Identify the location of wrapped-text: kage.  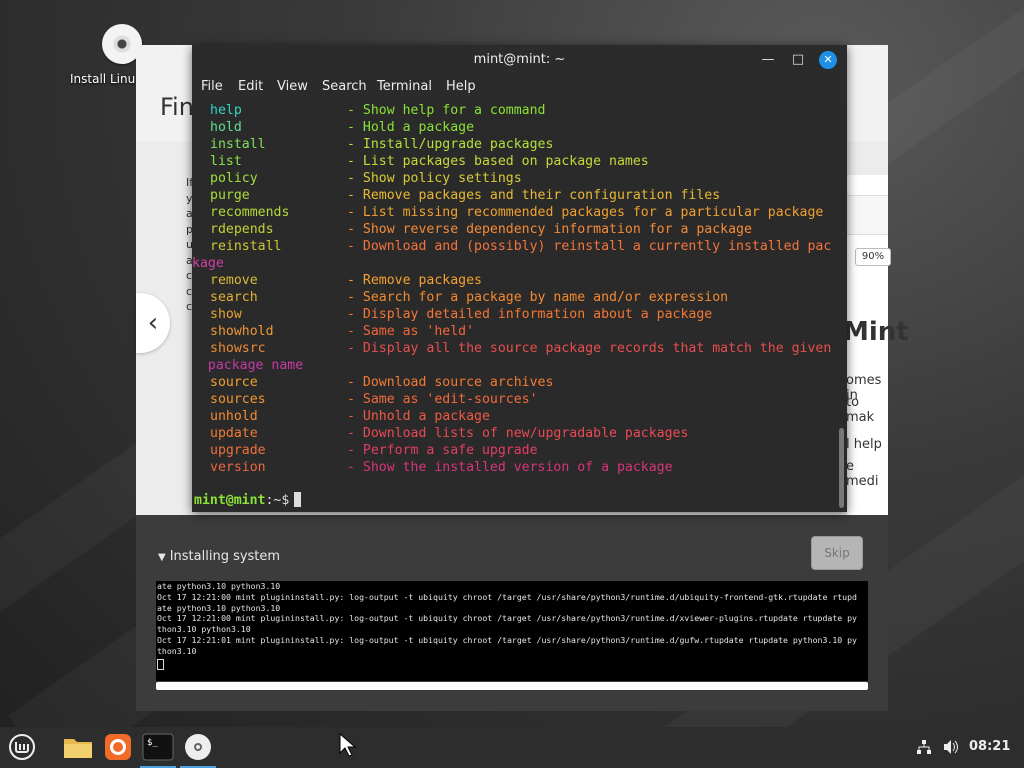
(208, 263).